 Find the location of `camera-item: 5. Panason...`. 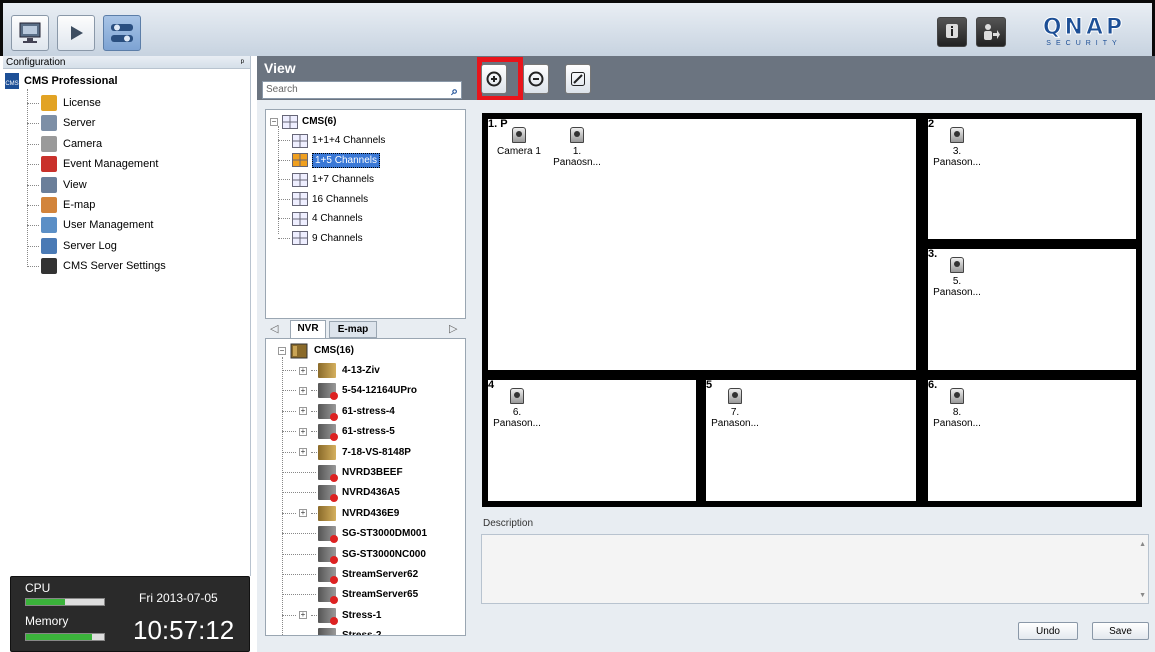

camera-item: 5. Panason... is located at coordinates (957, 277).